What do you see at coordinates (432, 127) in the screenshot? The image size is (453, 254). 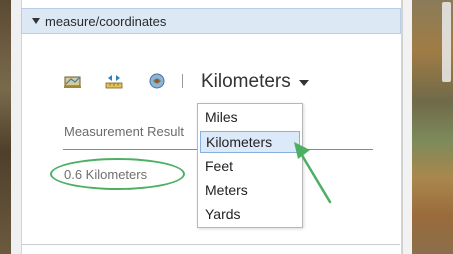 I see `map-background-right` at bounding box center [432, 127].